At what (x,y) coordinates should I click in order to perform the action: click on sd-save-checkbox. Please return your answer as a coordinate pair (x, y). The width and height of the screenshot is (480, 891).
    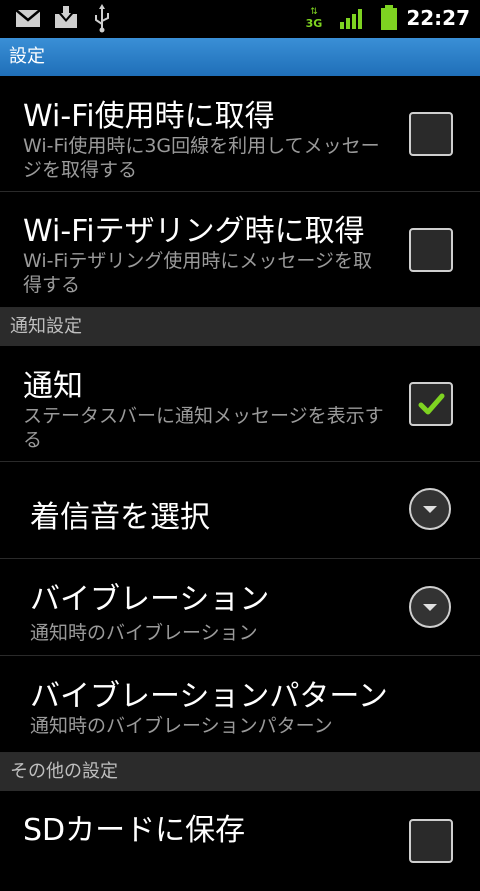
    Looking at the image, I should click on (431, 841).